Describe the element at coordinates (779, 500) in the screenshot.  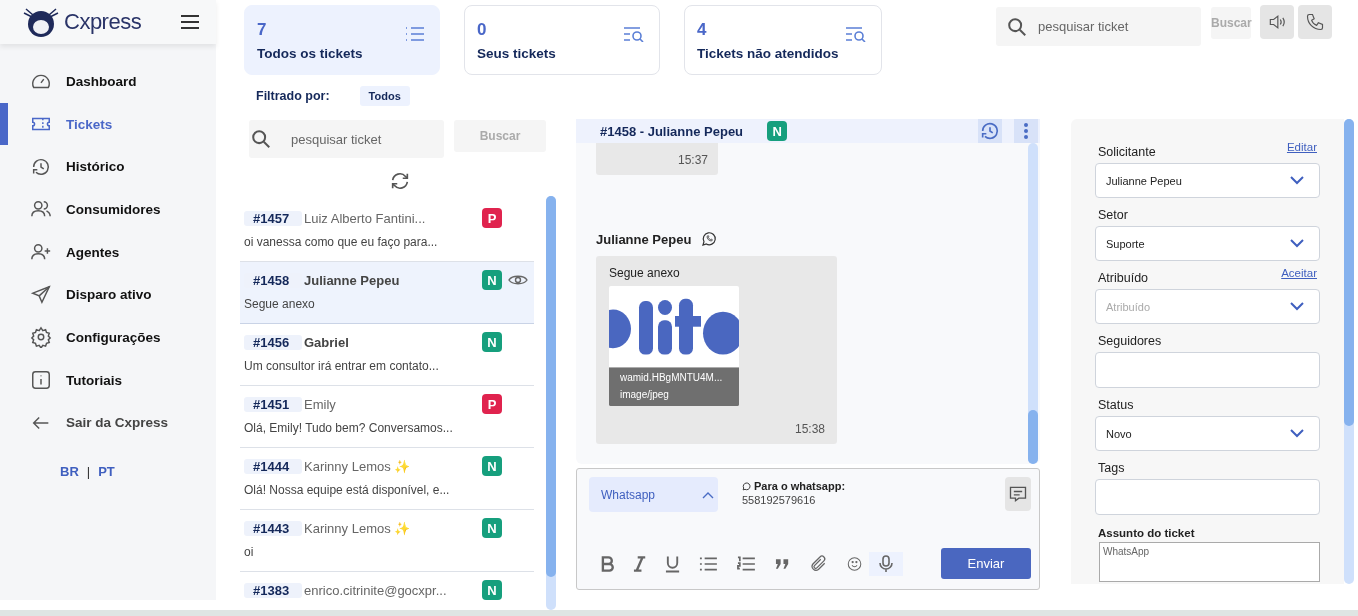
I see `recipient-number: 558192579616` at that location.